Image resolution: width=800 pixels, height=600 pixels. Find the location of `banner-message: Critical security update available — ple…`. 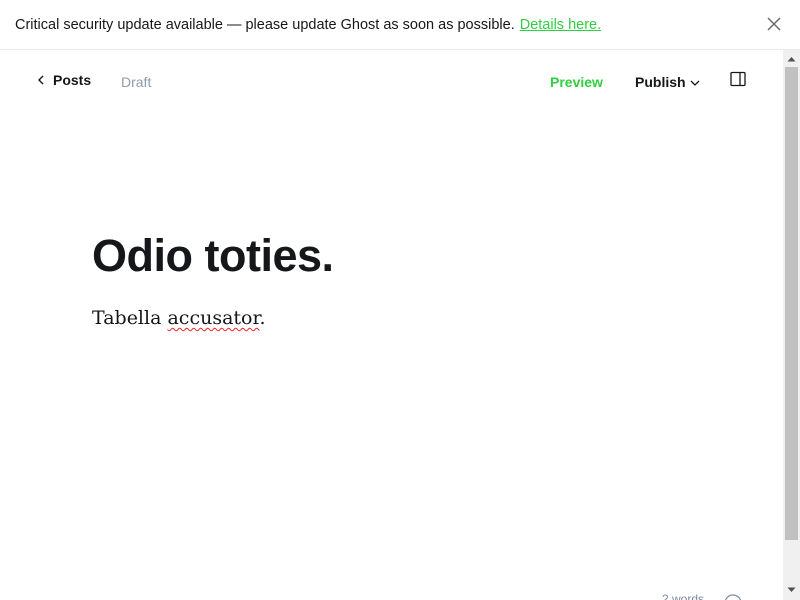

banner-message: Critical security update available — ple… is located at coordinates (265, 24).